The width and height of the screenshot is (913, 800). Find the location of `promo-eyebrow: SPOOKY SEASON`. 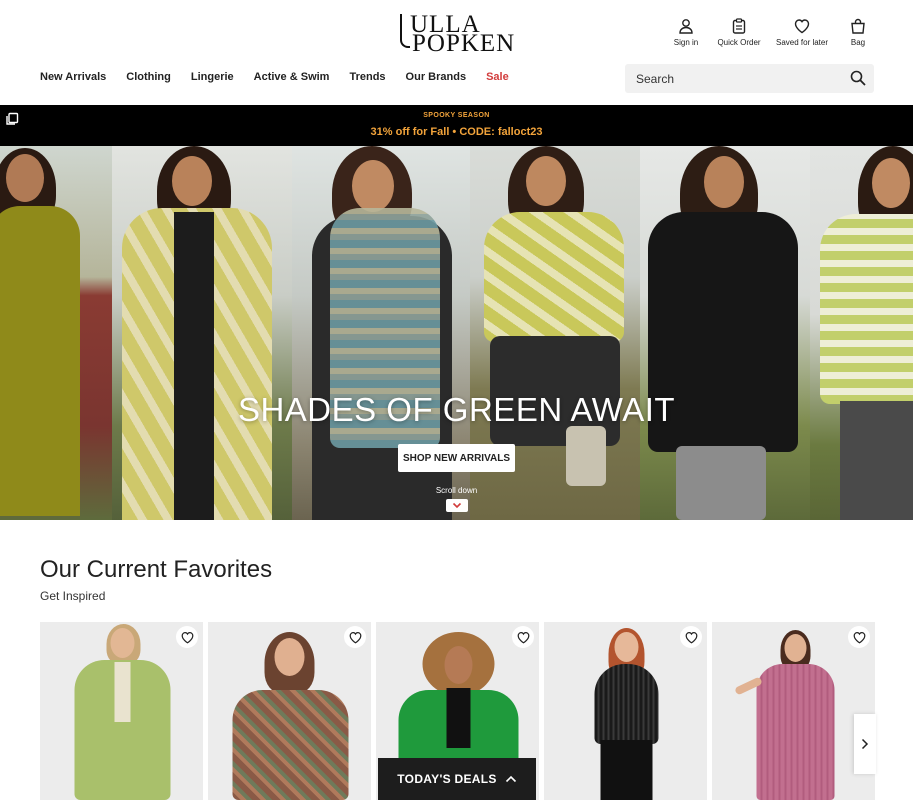

promo-eyebrow: SPOOKY SEASON is located at coordinates (456, 115).